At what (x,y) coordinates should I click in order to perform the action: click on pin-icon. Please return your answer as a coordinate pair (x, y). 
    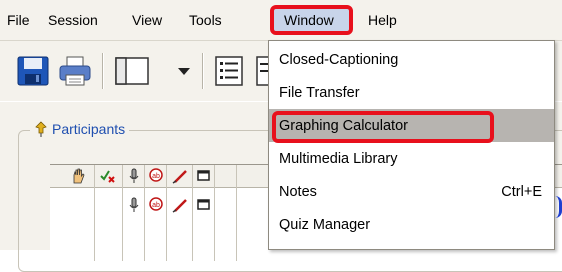
    Looking at the image, I should click on (41, 129).